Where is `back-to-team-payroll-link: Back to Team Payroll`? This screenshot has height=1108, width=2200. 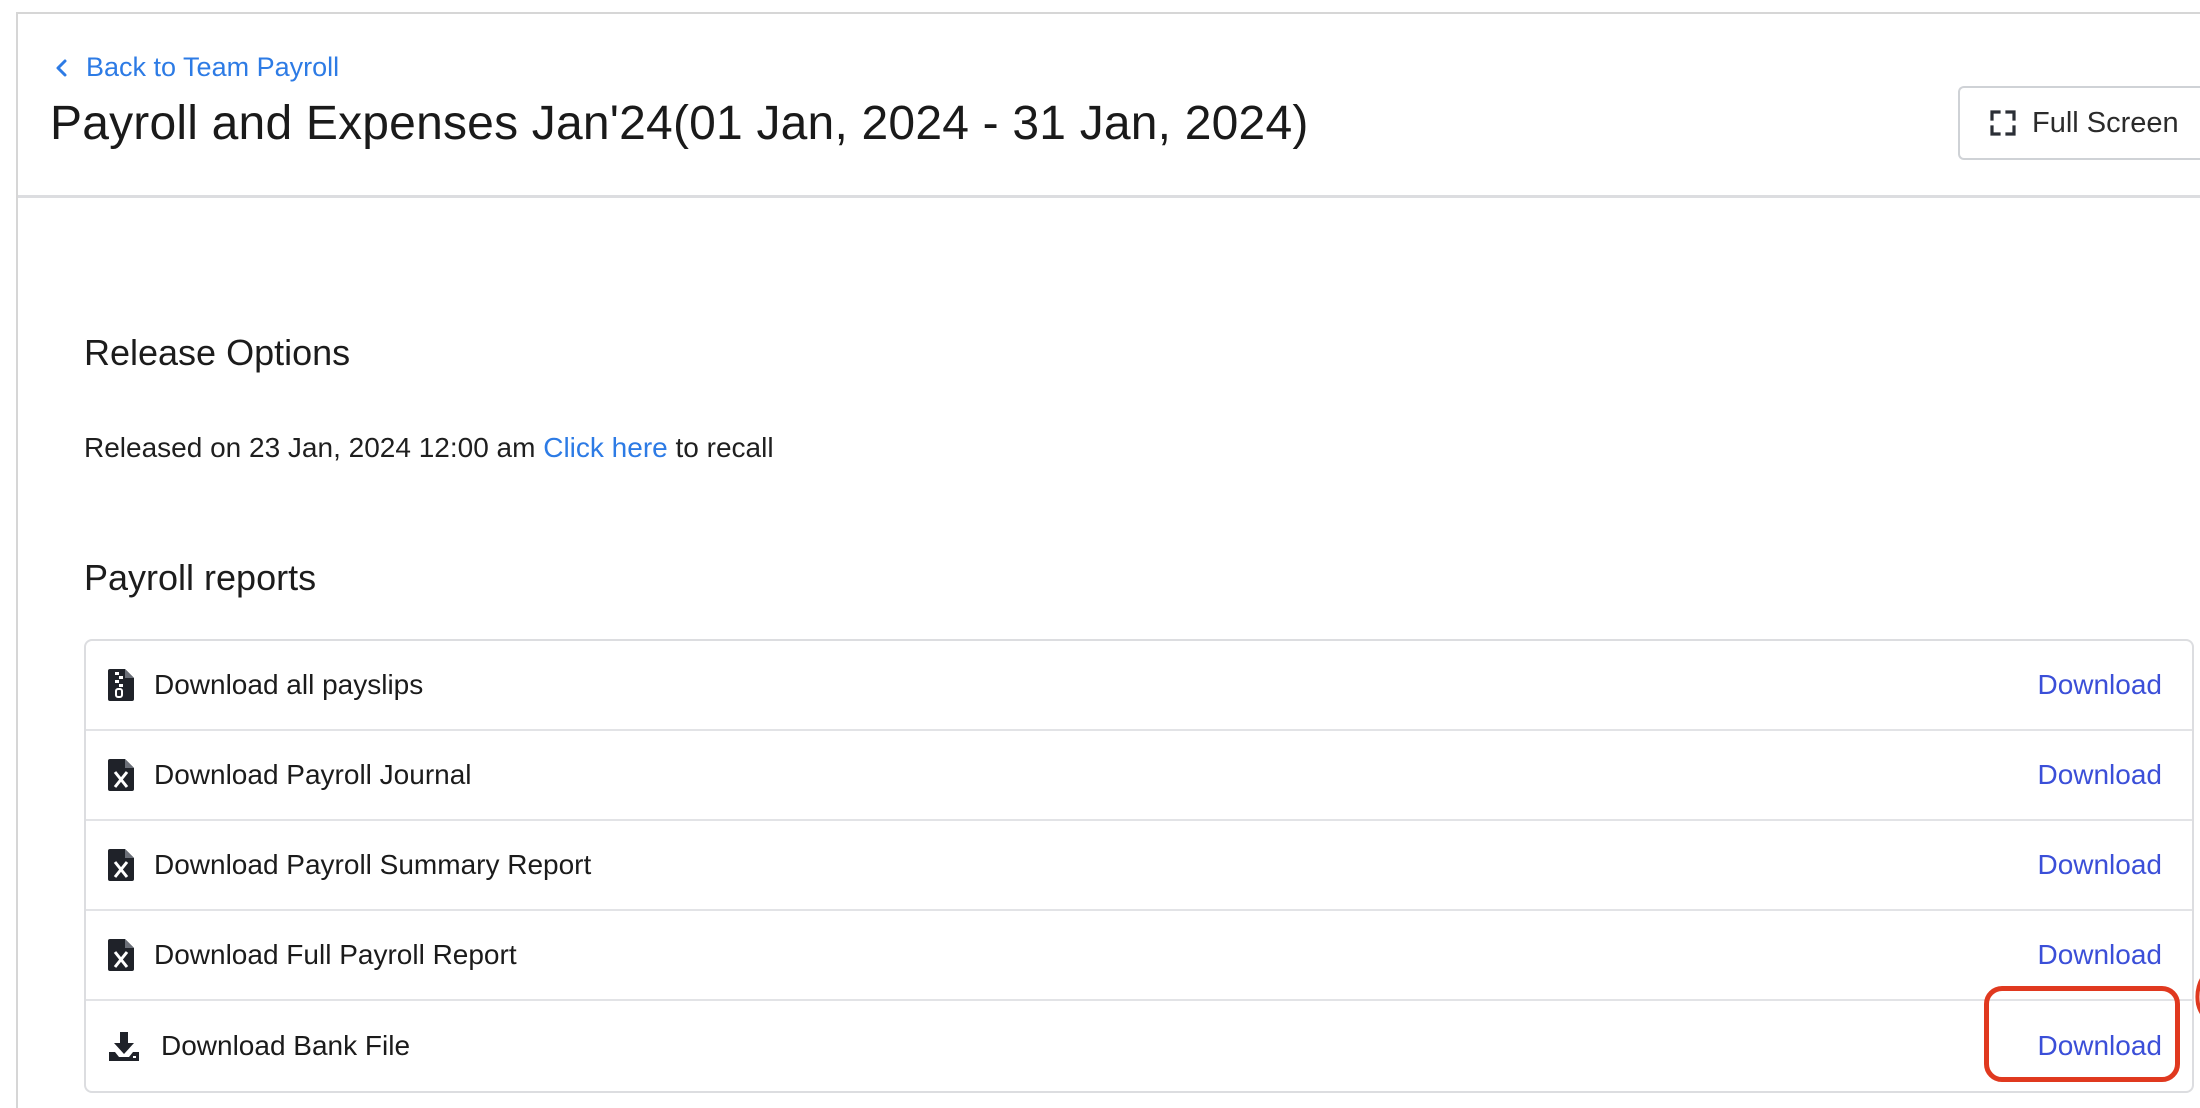 back-to-team-payroll-link: Back to Team Payroll is located at coordinates (194, 67).